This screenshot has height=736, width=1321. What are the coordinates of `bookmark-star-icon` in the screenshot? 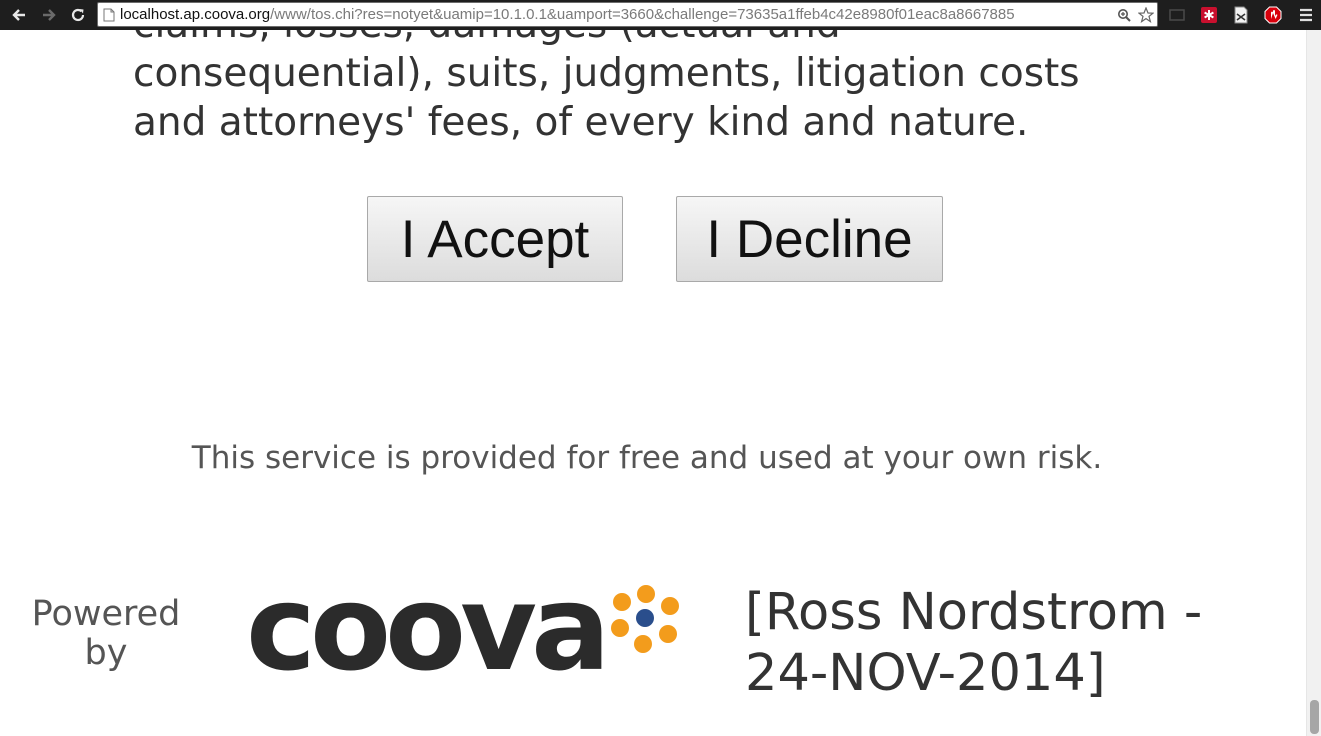 It's located at (1146, 14).